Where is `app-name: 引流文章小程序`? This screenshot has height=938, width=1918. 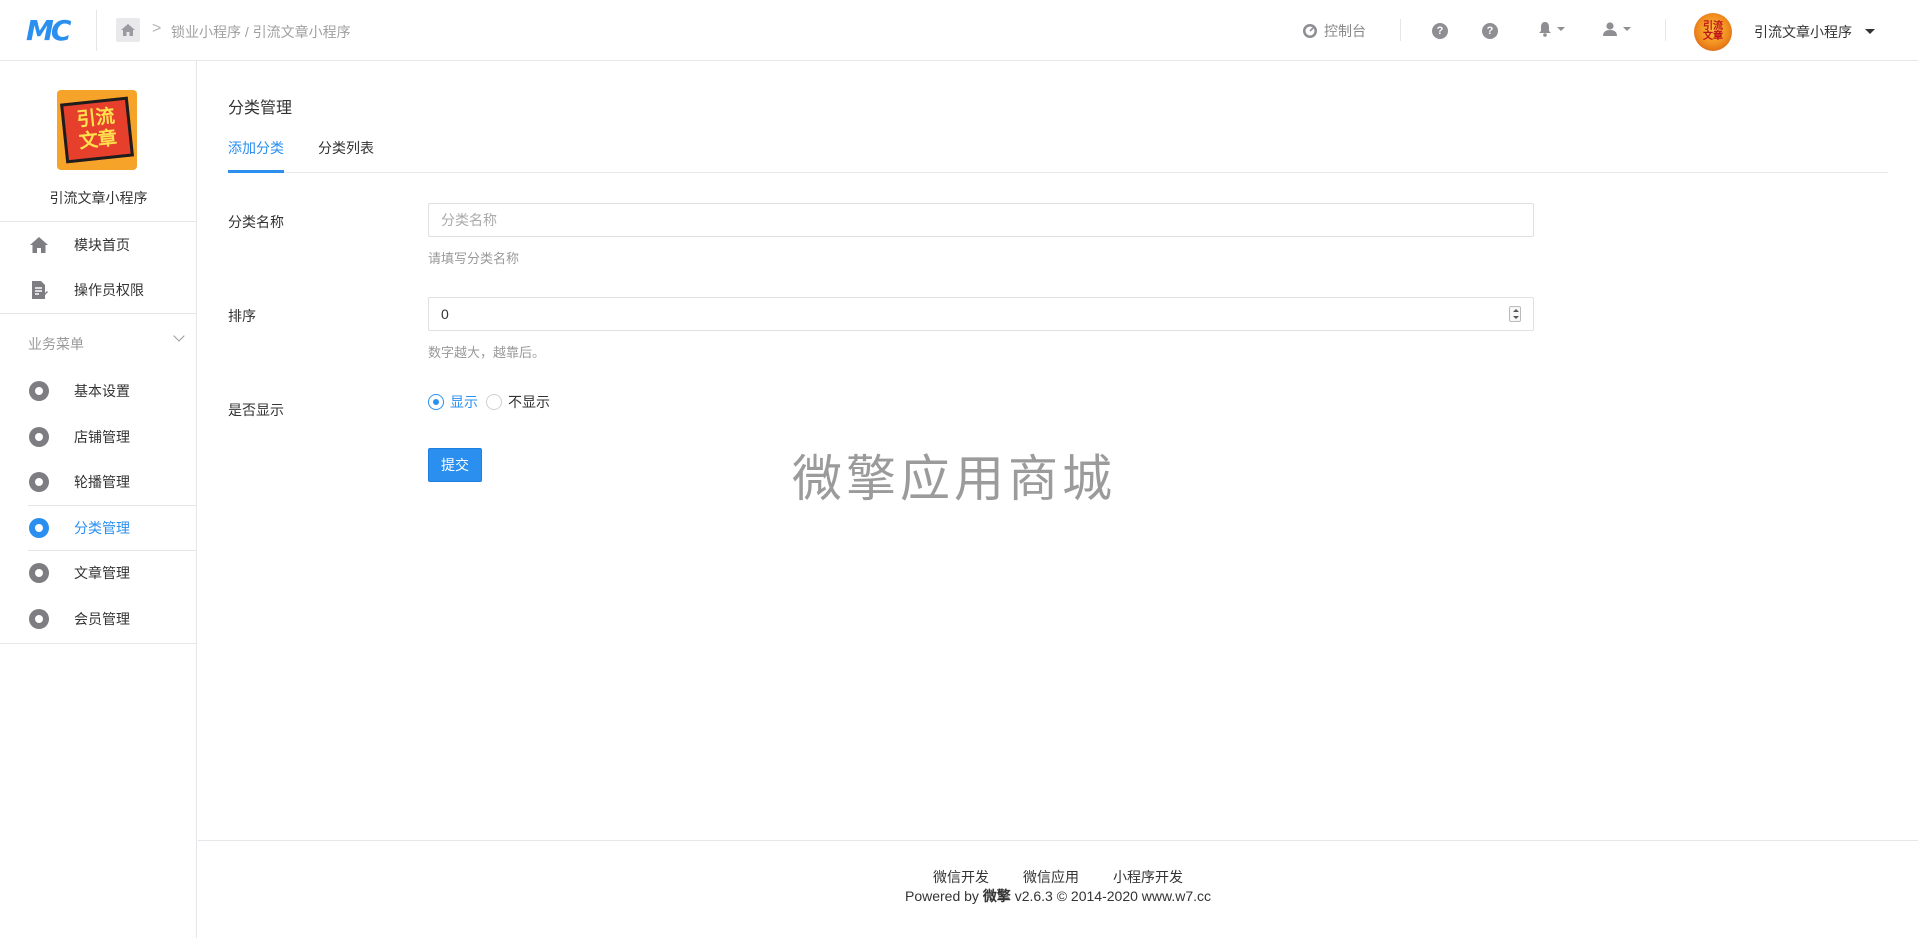 app-name: 引流文章小程序 is located at coordinates (98, 198).